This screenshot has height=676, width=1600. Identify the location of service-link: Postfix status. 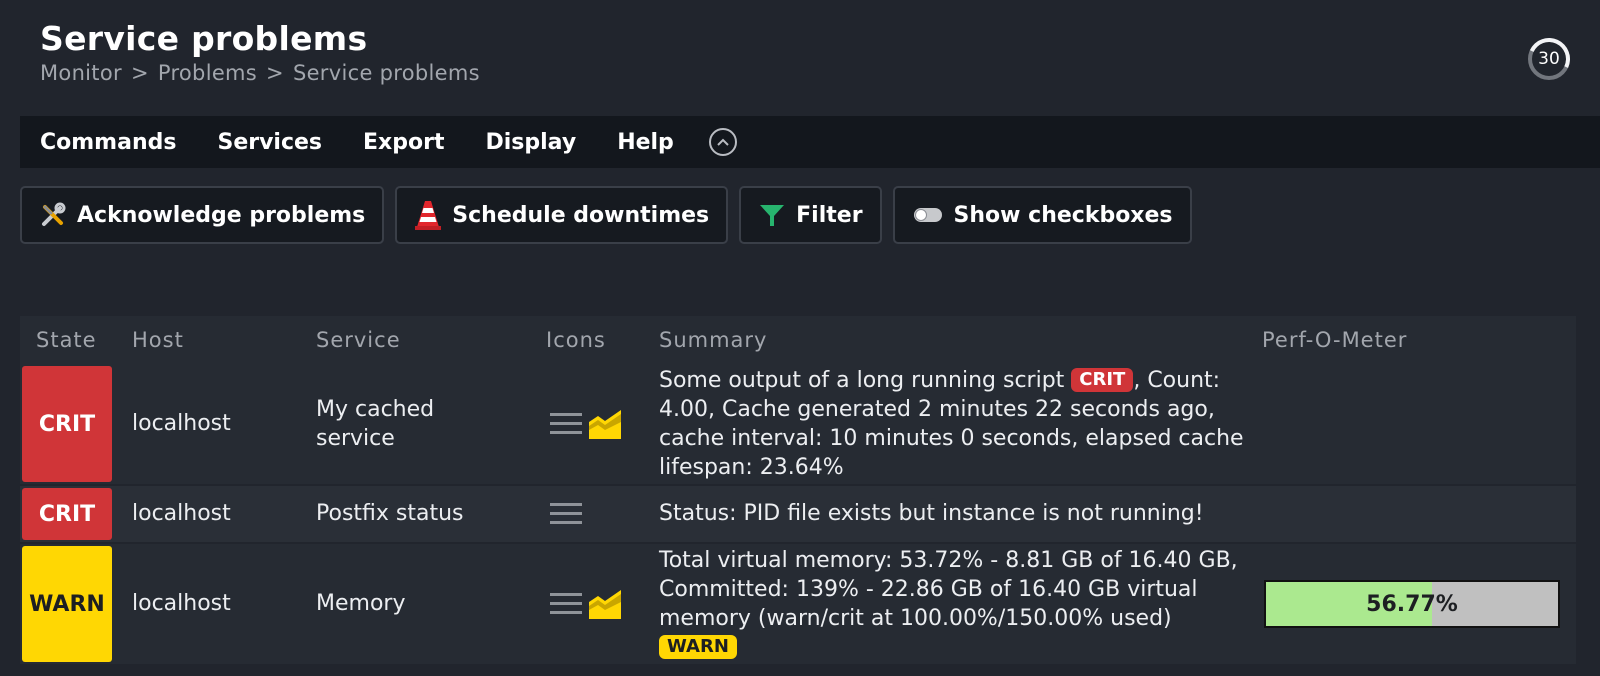
(390, 513).